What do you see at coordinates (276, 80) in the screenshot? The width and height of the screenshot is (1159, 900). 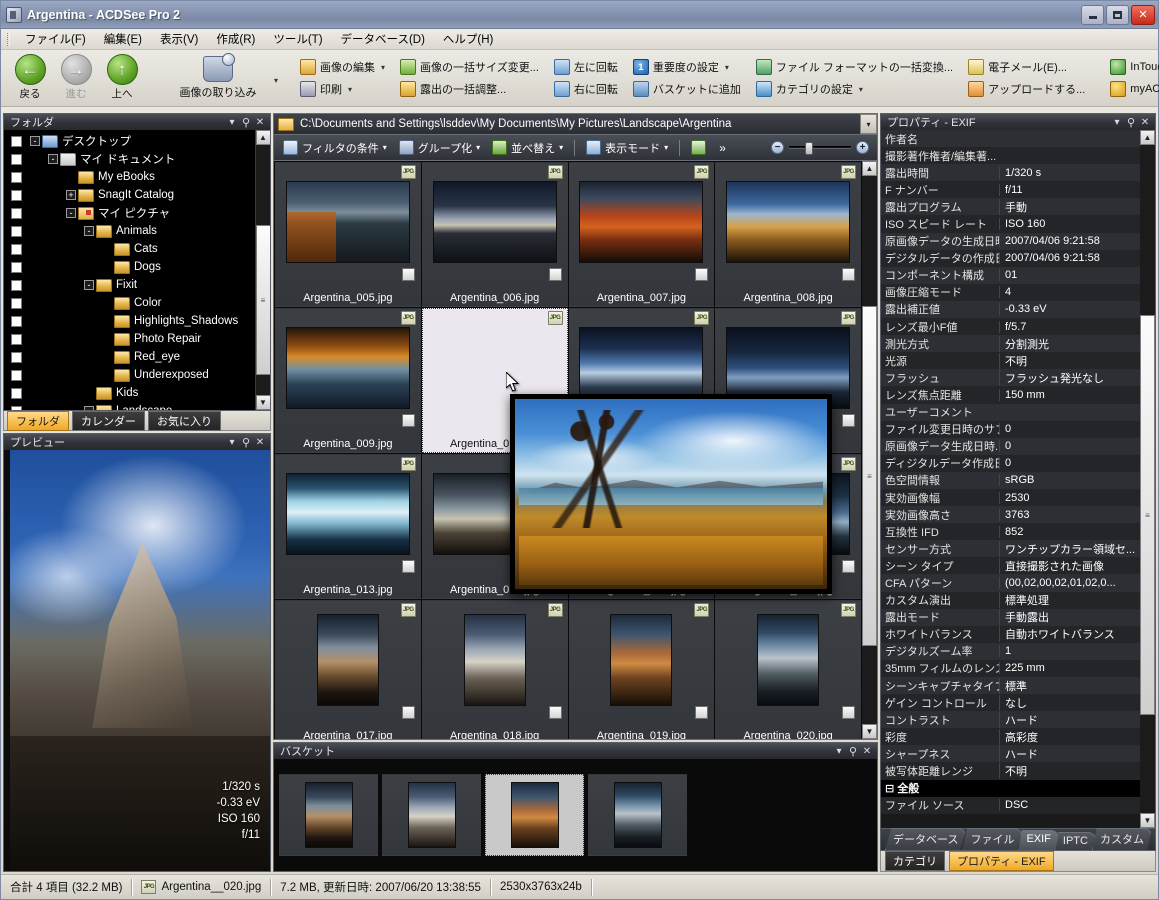 I see `acquire-dropdown-arrow-icon: ▾` at bounding box center [276, 80].